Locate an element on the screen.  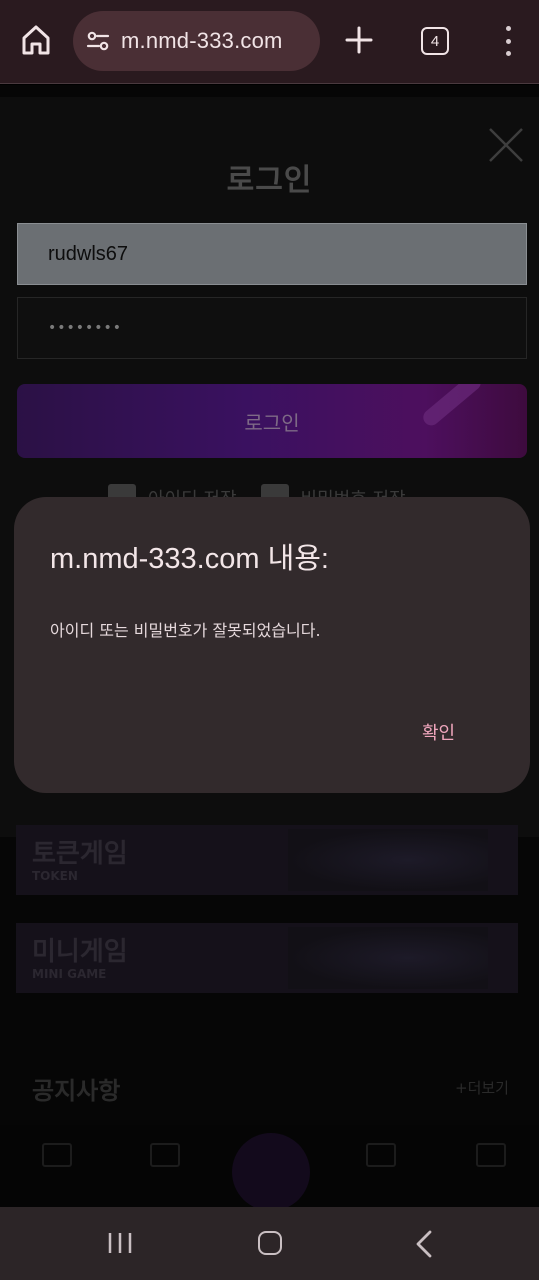
recent-apps-icon is located at coordinates (120, 1243).